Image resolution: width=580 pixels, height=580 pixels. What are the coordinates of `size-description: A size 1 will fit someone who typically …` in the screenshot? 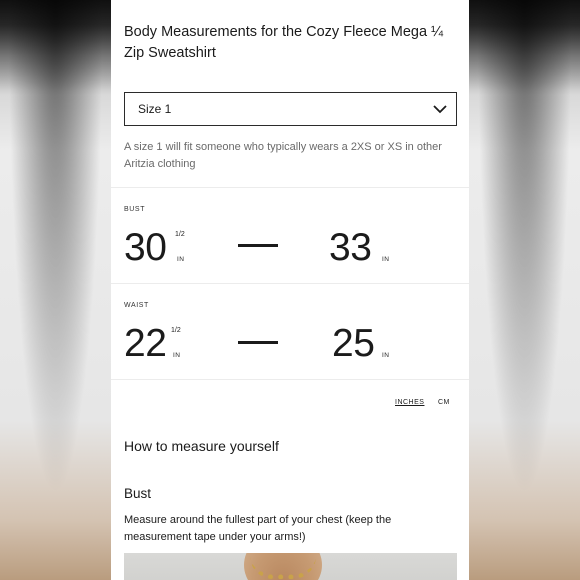 It's located at (283, 155).